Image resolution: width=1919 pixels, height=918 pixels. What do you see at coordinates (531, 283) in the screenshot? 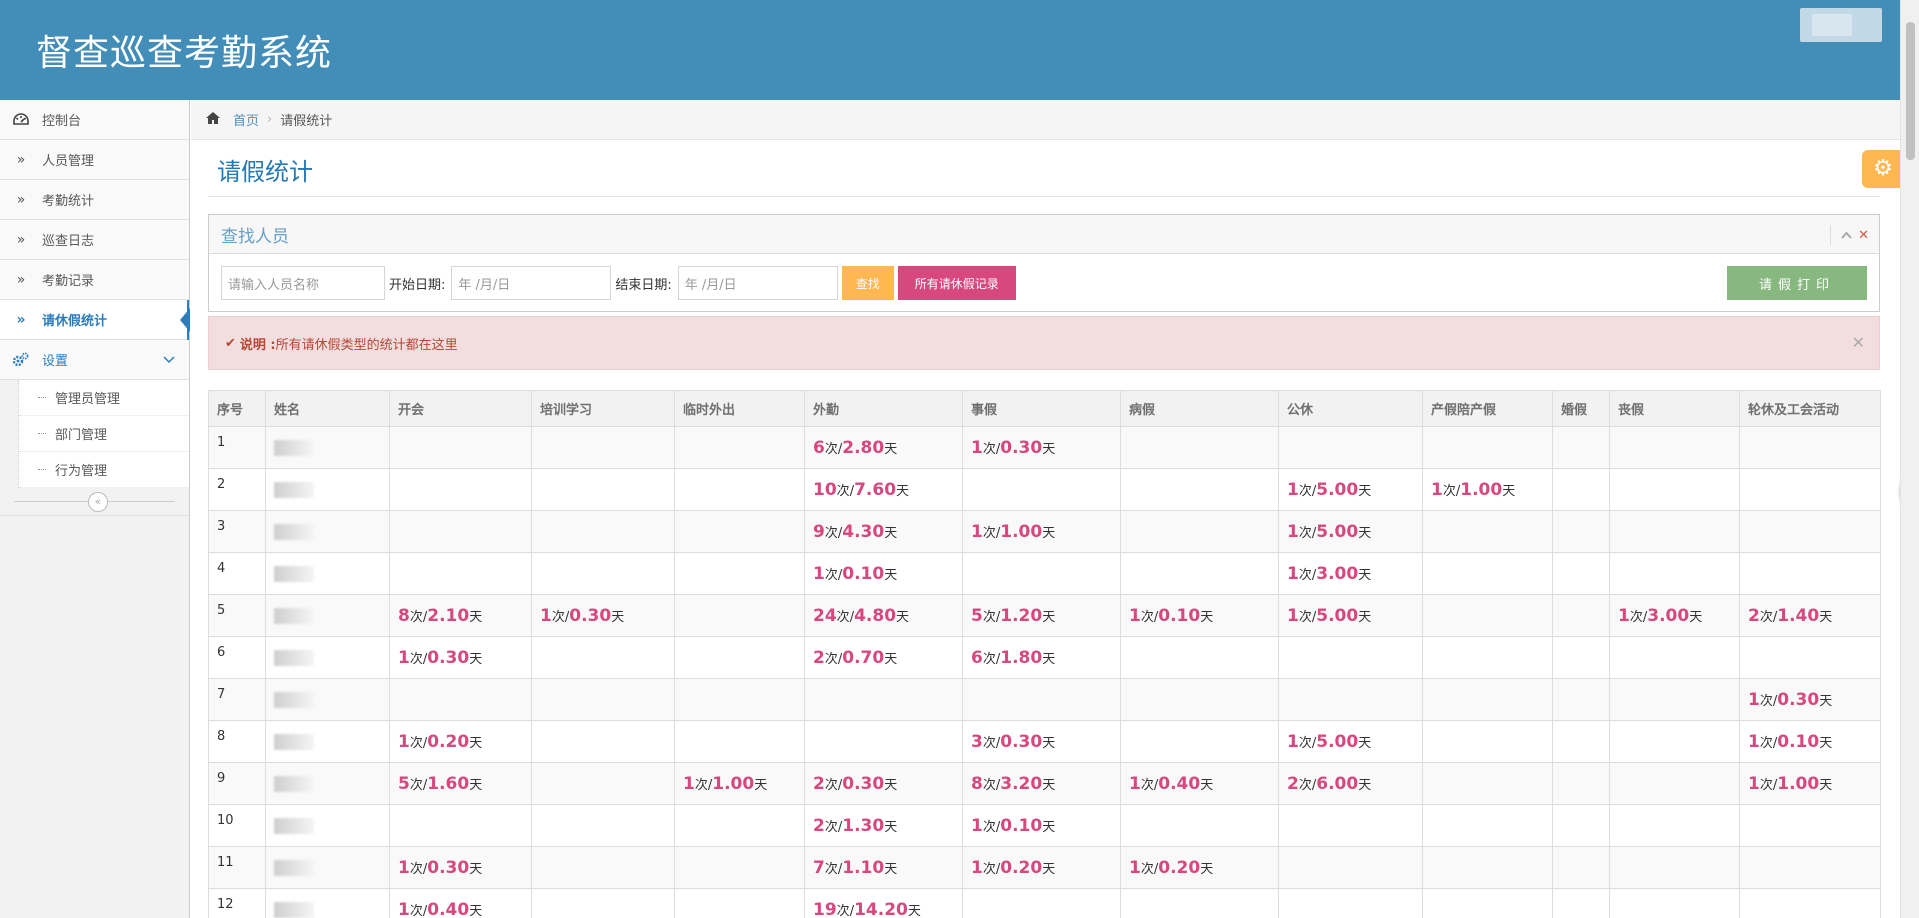
I see `start-date-input: 年 /月/日` at bounding box center [531, 283].